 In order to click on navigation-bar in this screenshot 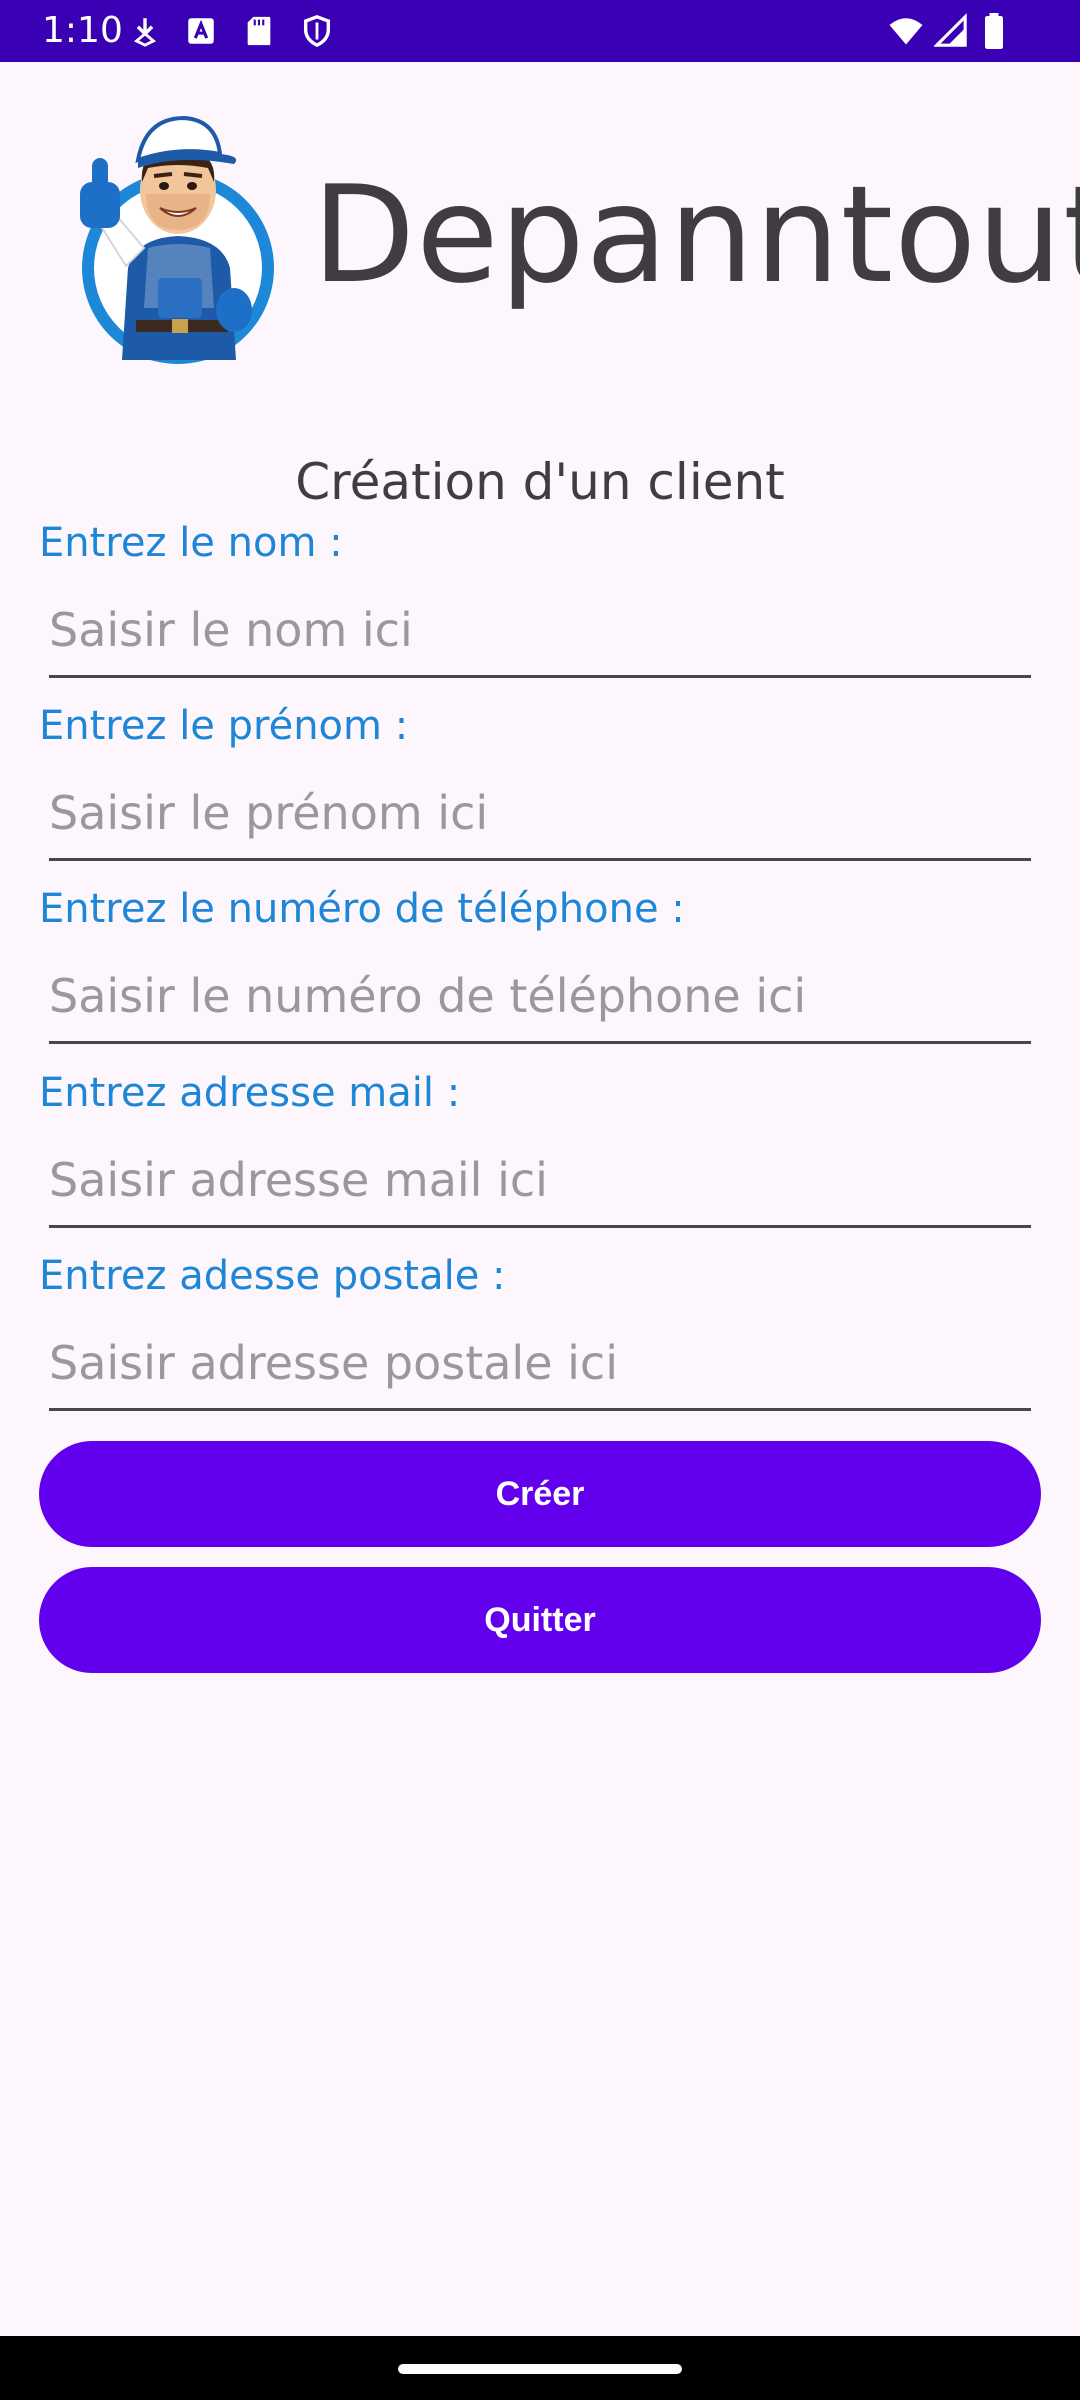, I will do `click(540, 2368)`.